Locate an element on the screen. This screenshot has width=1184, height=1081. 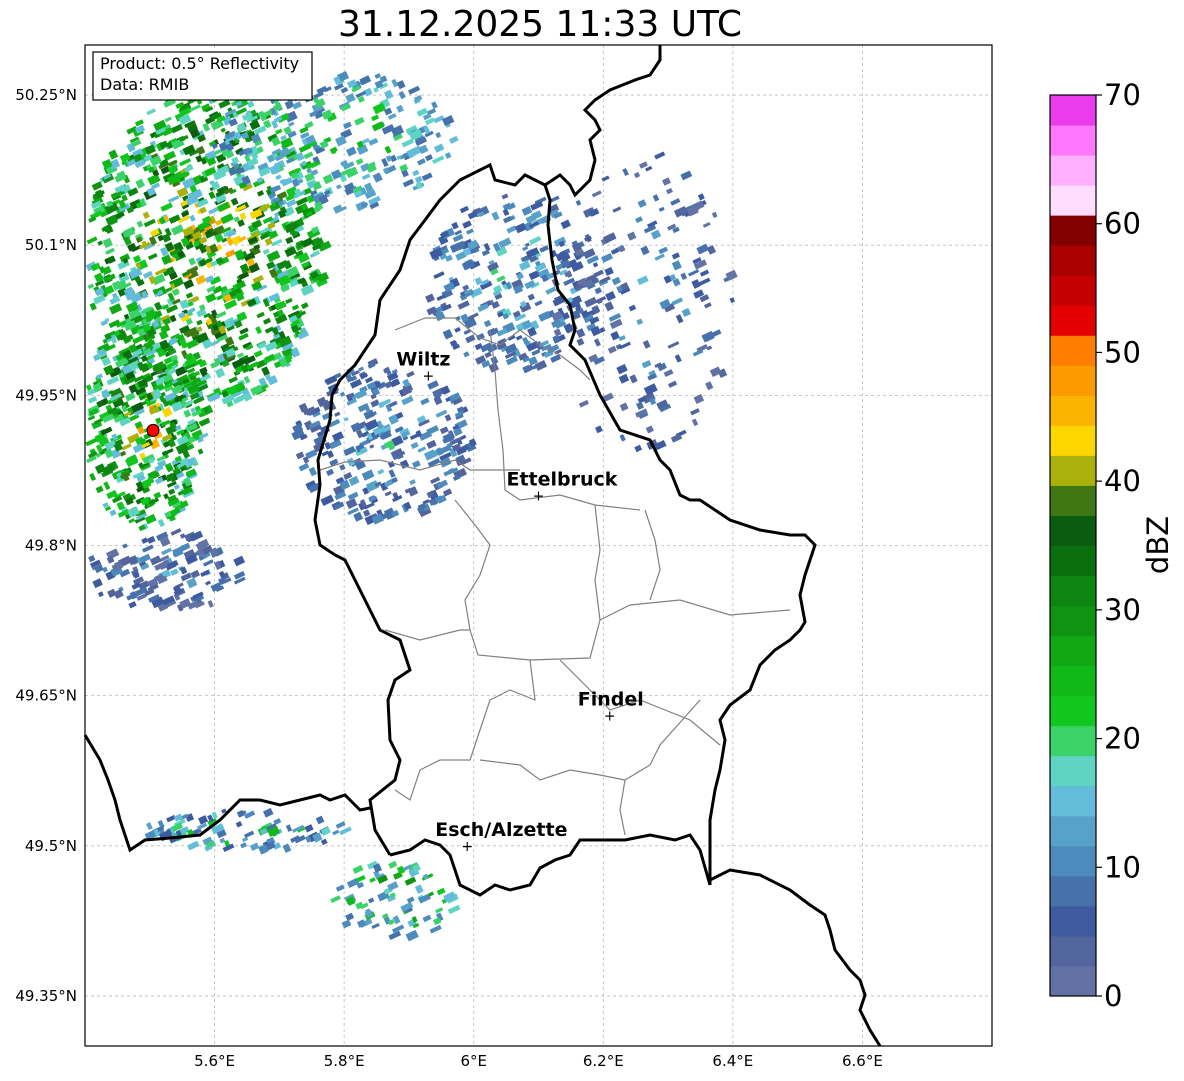
lon-tick-label: 6.2°E is located at coordinates (603, 1061).